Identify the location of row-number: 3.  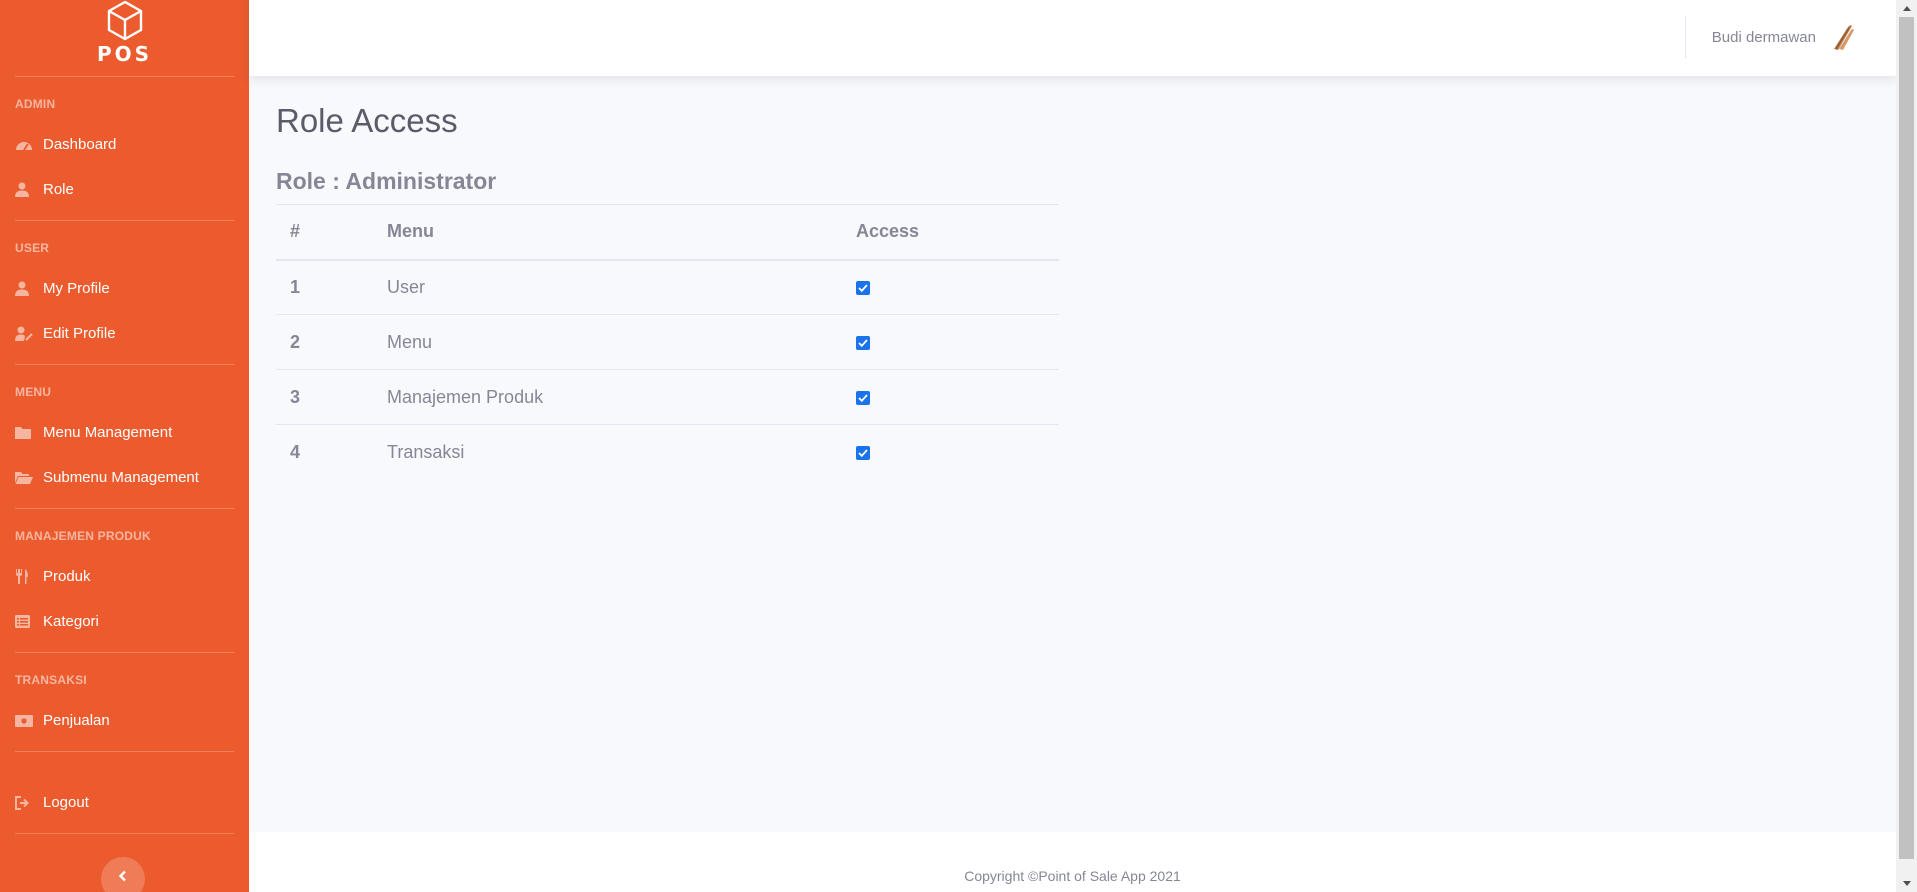
(331, 397).